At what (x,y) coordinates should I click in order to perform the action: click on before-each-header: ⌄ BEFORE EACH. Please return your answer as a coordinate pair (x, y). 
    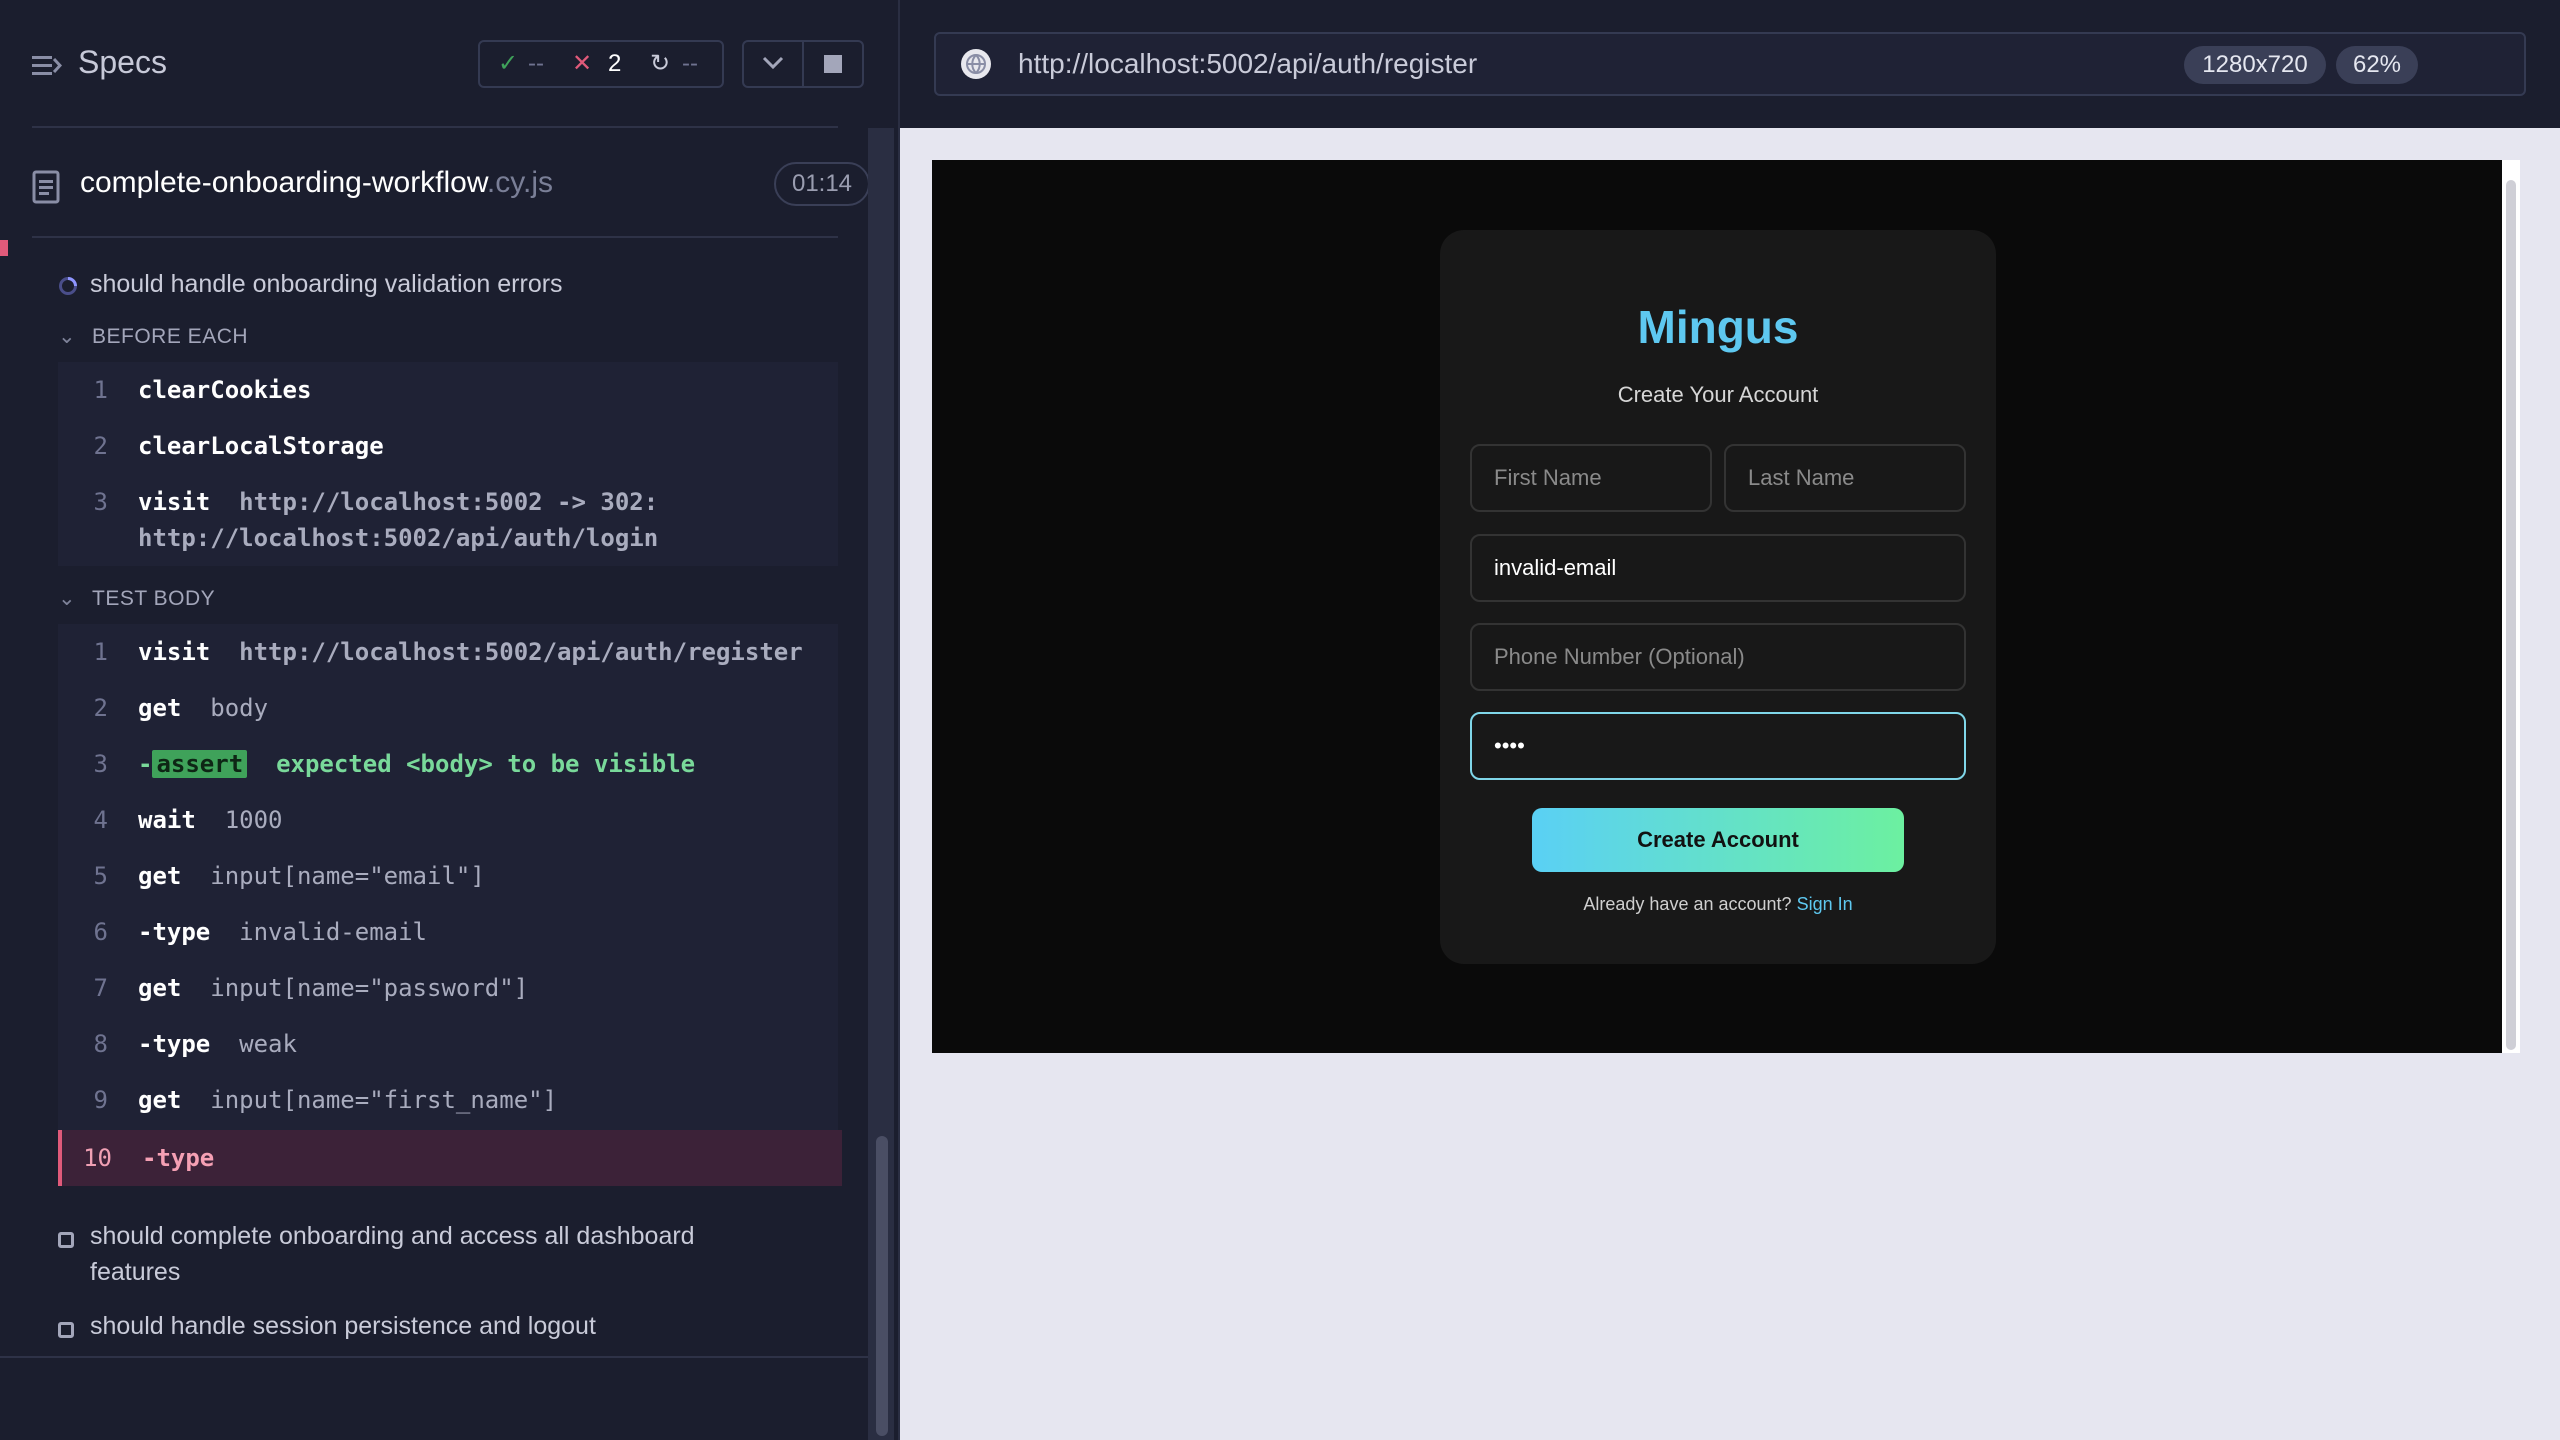
    Looking at the image, I should click on (153, 336).